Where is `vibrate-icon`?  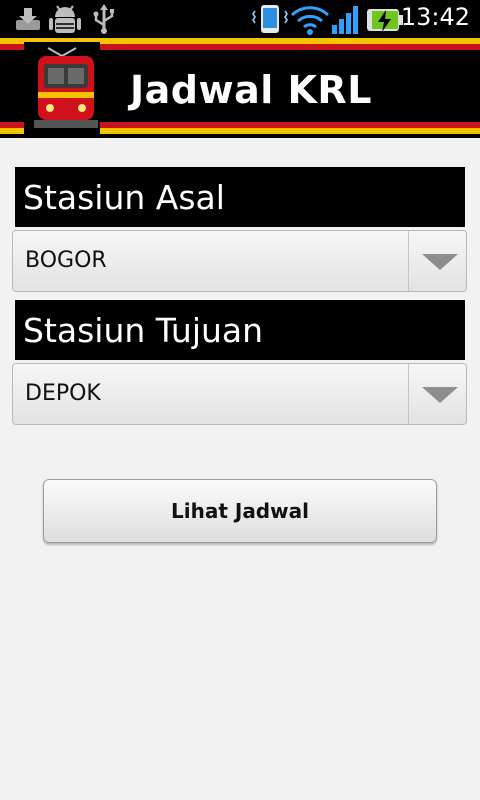
vibrate-icon is located at coordinates (270, 19).